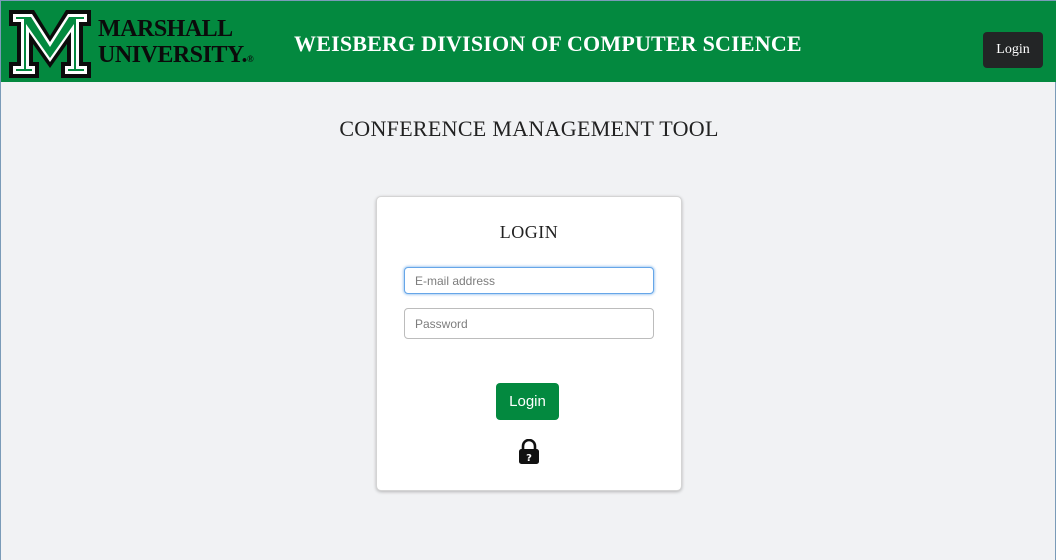  I want to click on department-title: WEISBERG DIVISION OF COMPUTER SCIENCE, so click(548, 43).